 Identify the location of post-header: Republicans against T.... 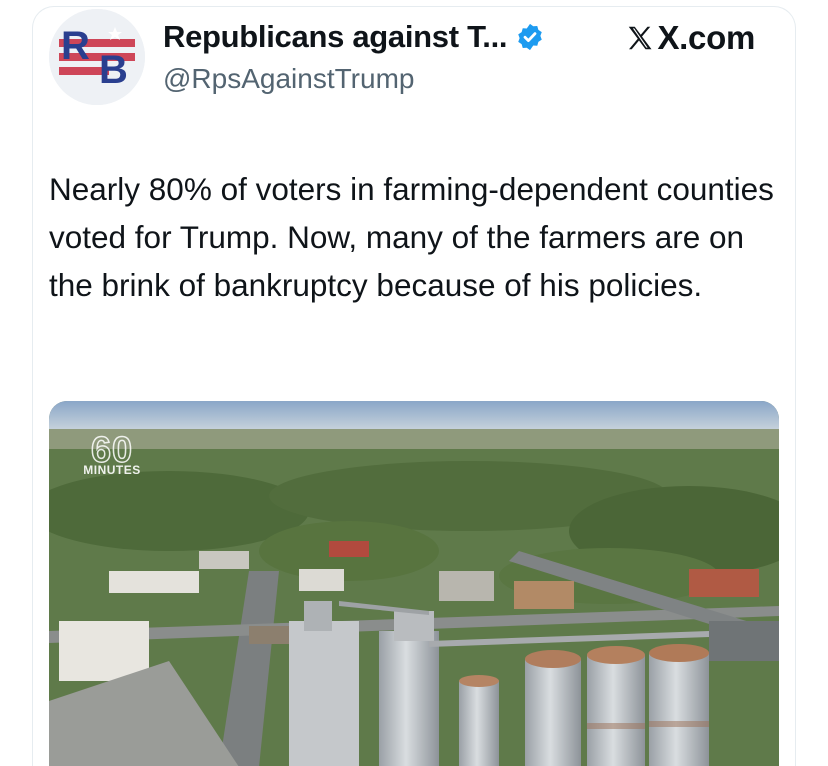
(354, 37).